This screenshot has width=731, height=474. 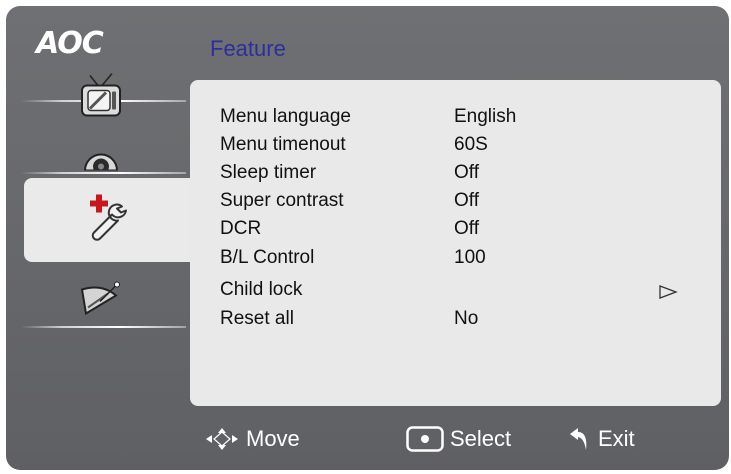 I want to click on select-button-icon, so click(x=425, y=439).